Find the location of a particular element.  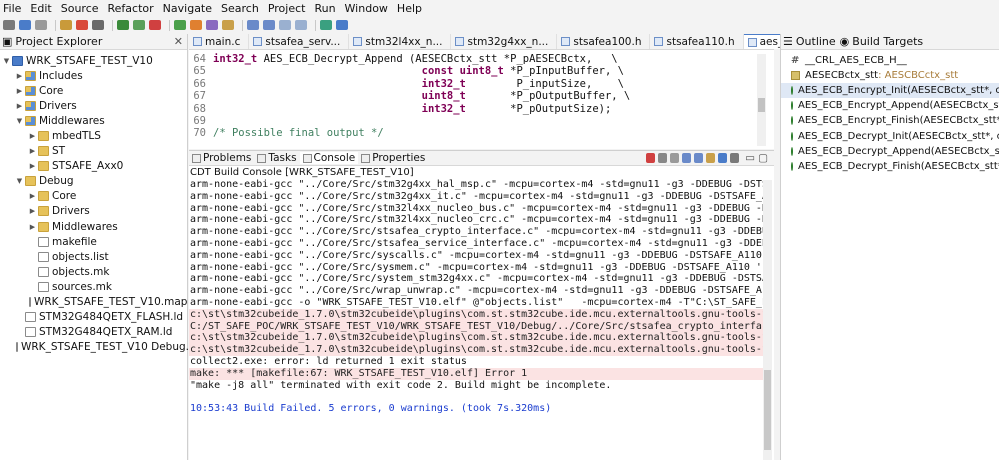

remove-launch-icon is located at coordinates (663, 158).